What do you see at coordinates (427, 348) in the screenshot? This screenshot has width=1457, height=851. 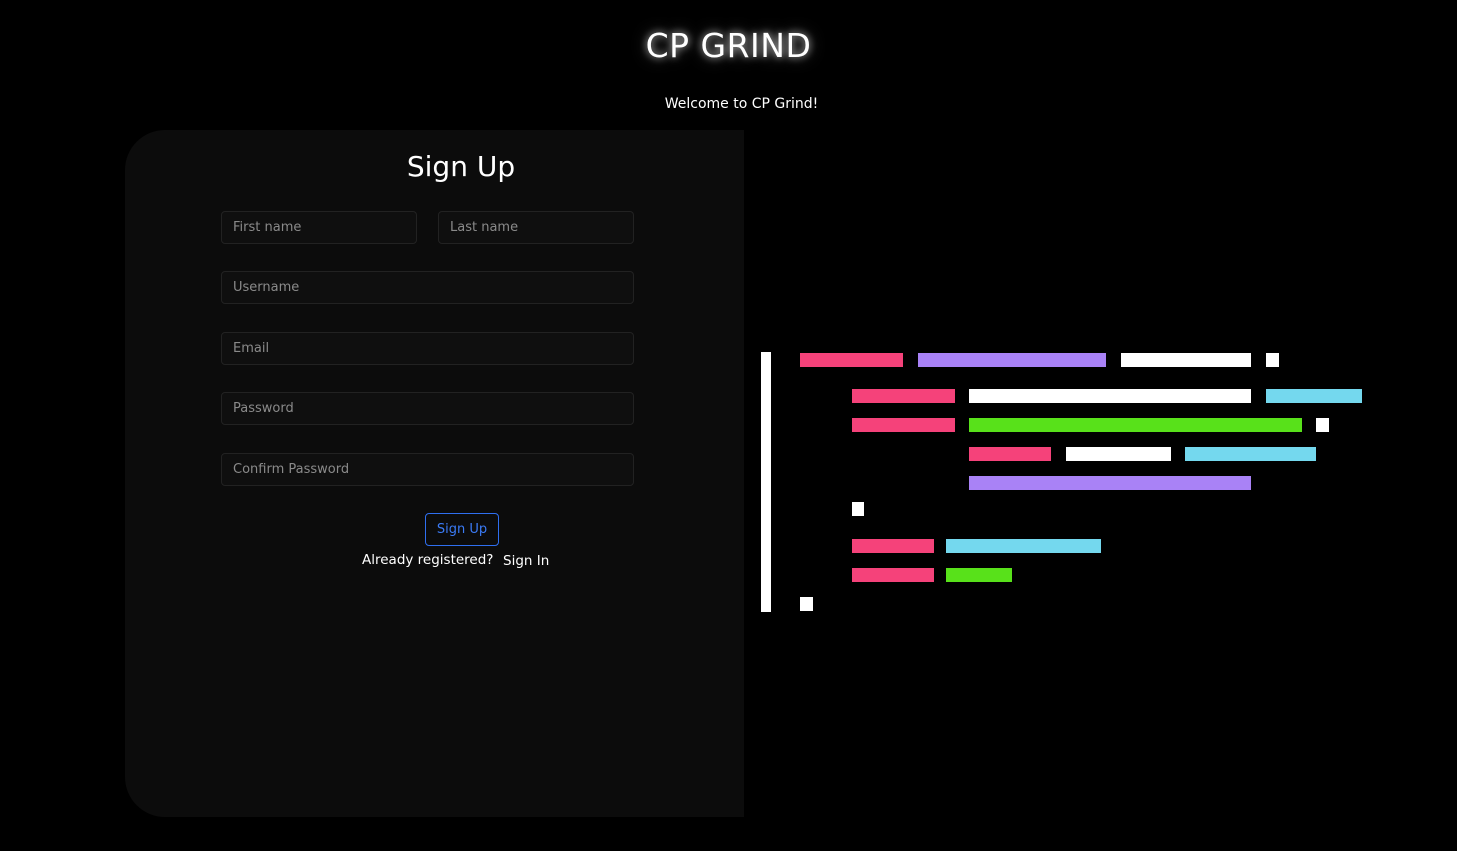 I see `email-field` at bounding box center [427, 348].